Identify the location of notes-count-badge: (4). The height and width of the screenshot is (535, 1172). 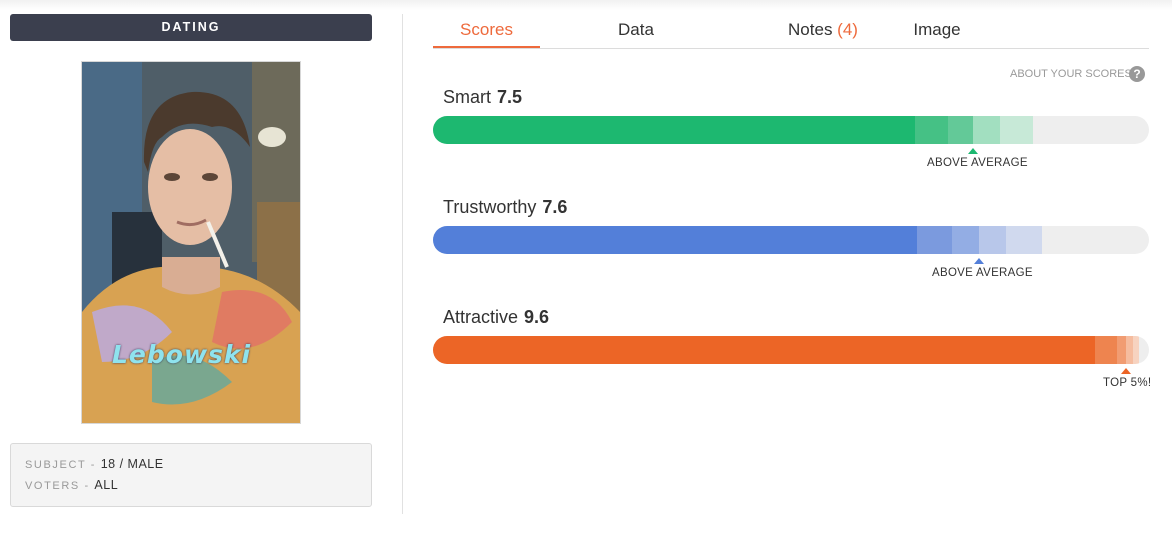
(847, 29).